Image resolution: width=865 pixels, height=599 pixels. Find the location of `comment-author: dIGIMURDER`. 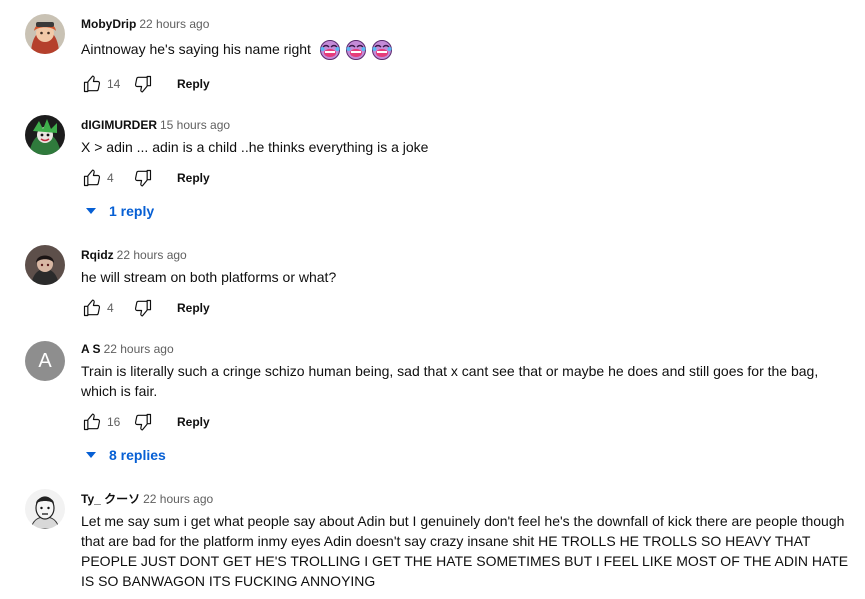

comment-author: dIGIMURDER is located at coordinates (119, 125).